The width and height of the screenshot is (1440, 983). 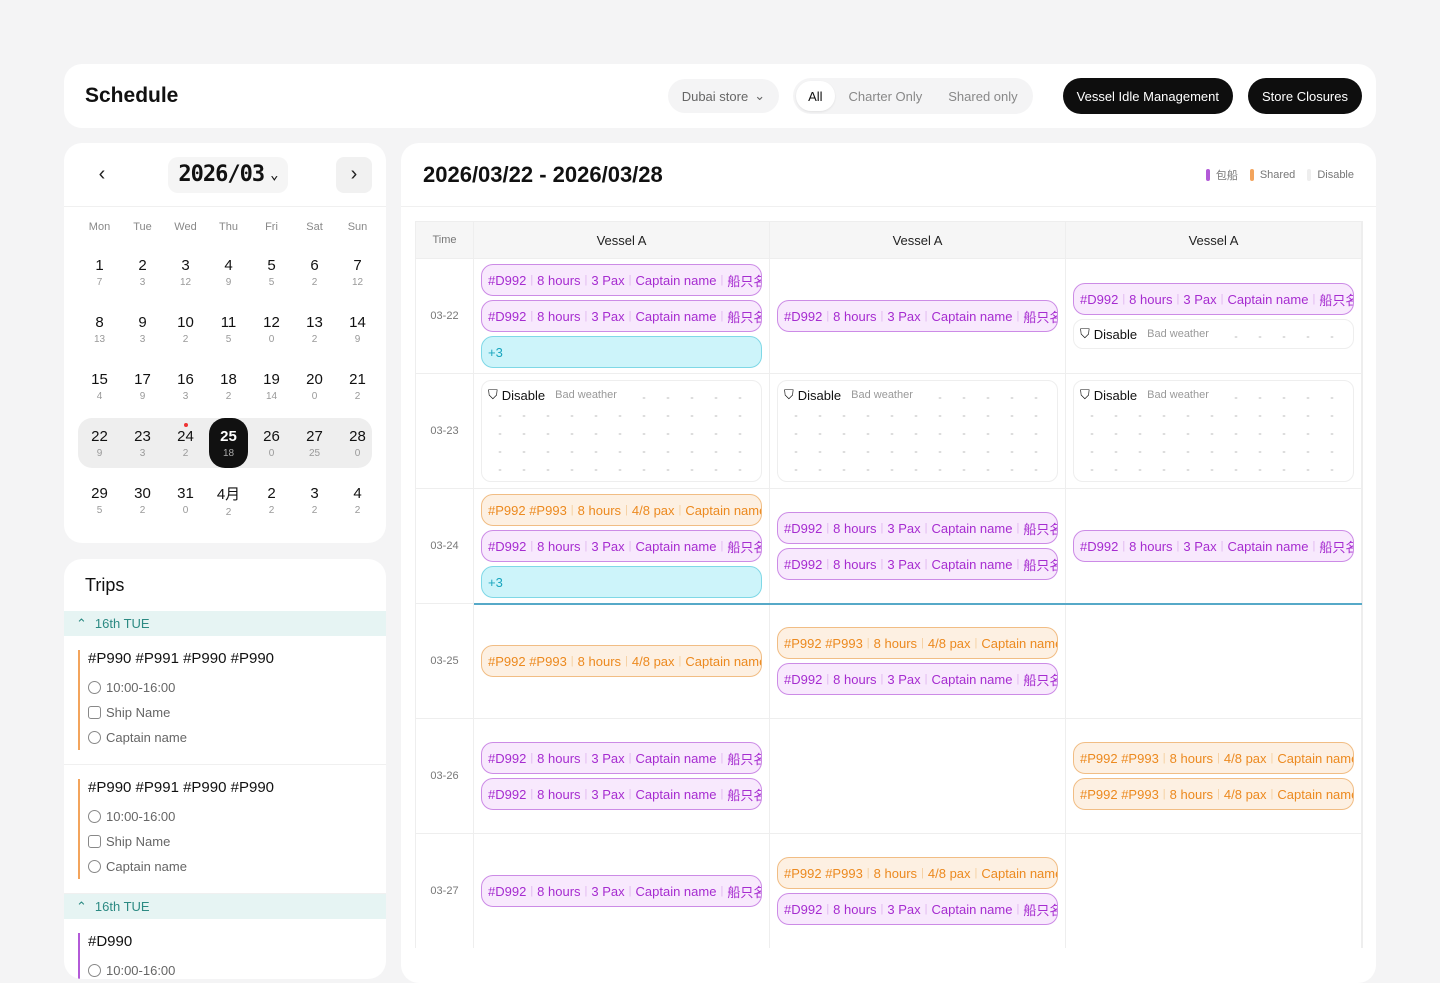 What do you see at coordinates (1305, 96) in the screenshot?
I see `store-closures-button: Store Closures` at bounding box center [1305, 96].